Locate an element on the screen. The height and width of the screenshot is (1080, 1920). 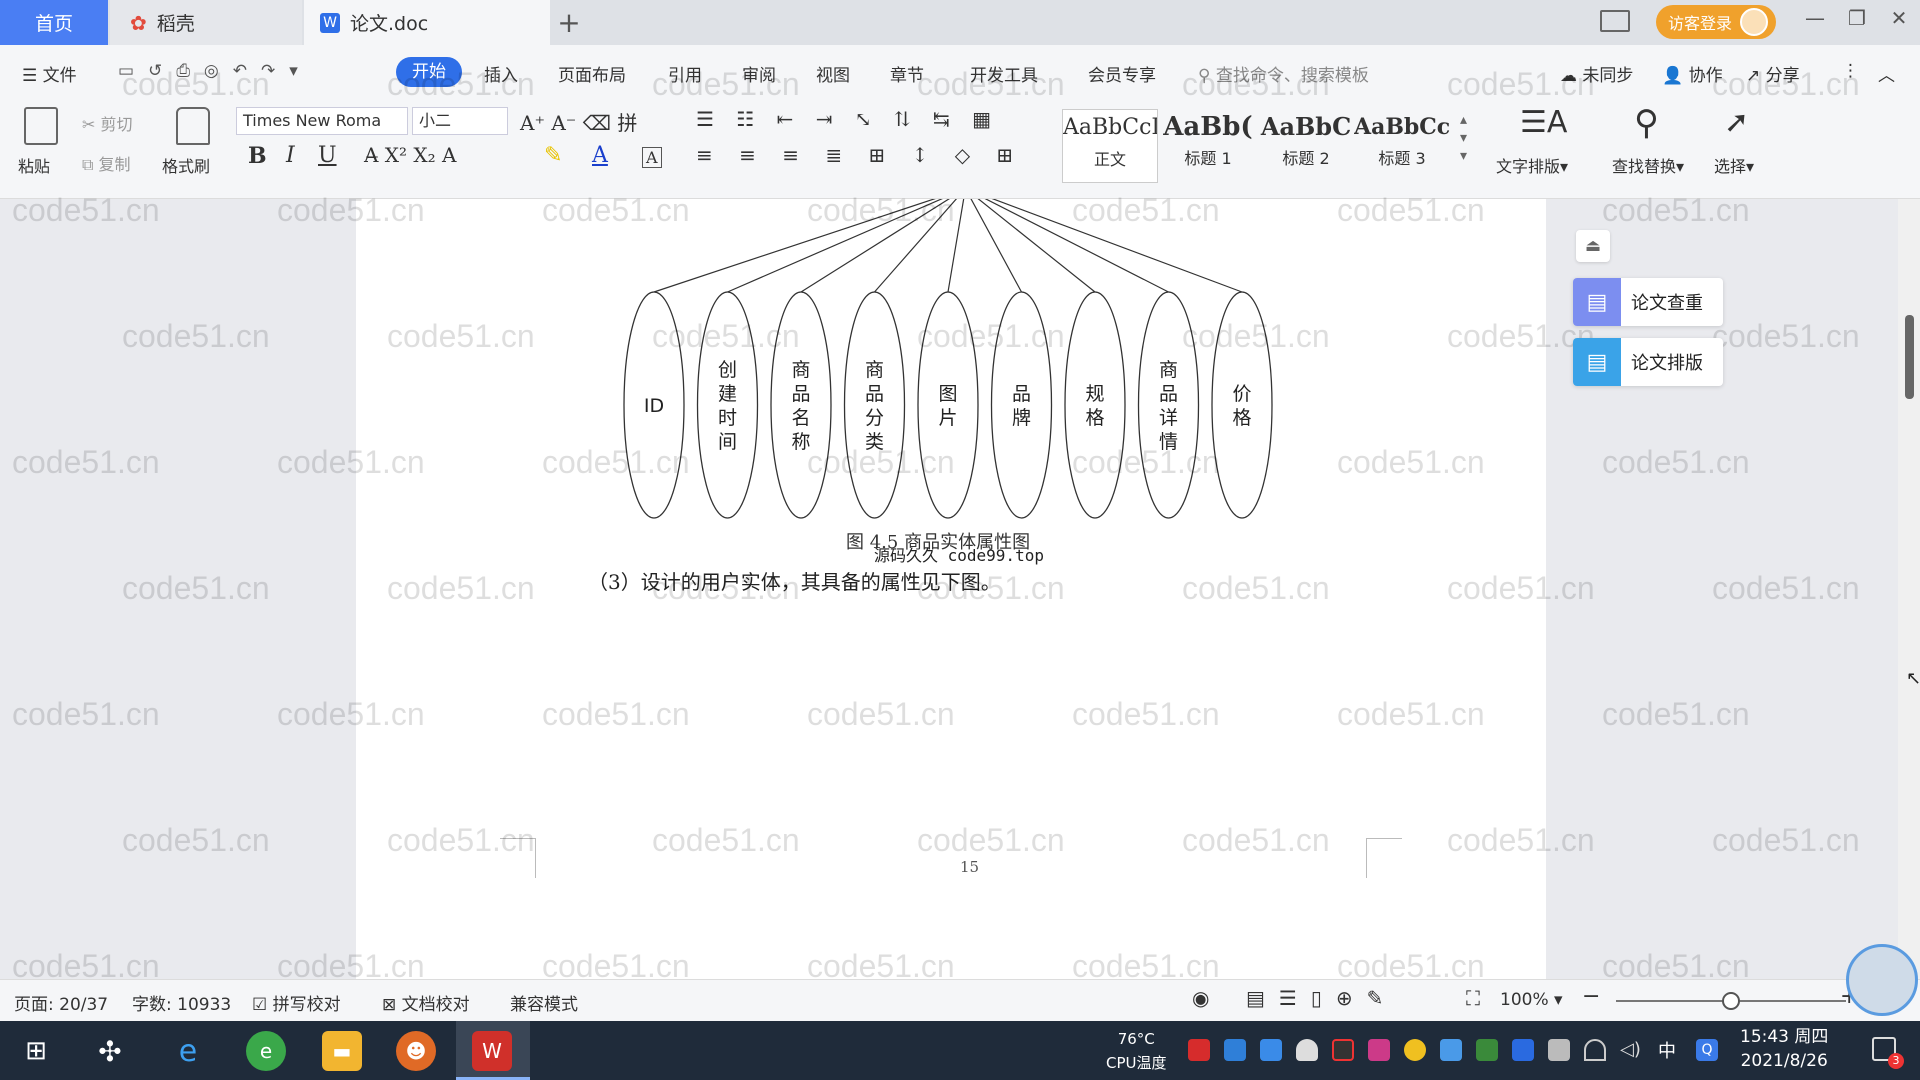
assistant-avatar-icon is located at coordinates (1882, 980).